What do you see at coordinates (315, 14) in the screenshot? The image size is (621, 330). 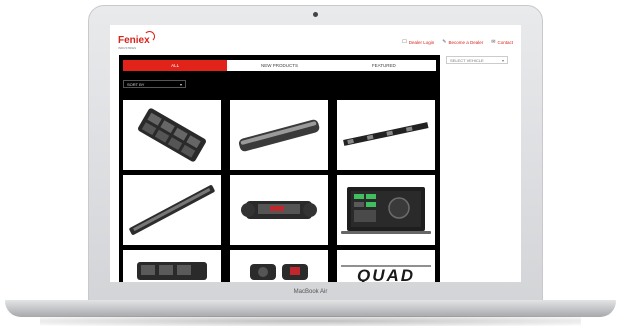 I see `webcam-icon` at bounding box center [315, 14].